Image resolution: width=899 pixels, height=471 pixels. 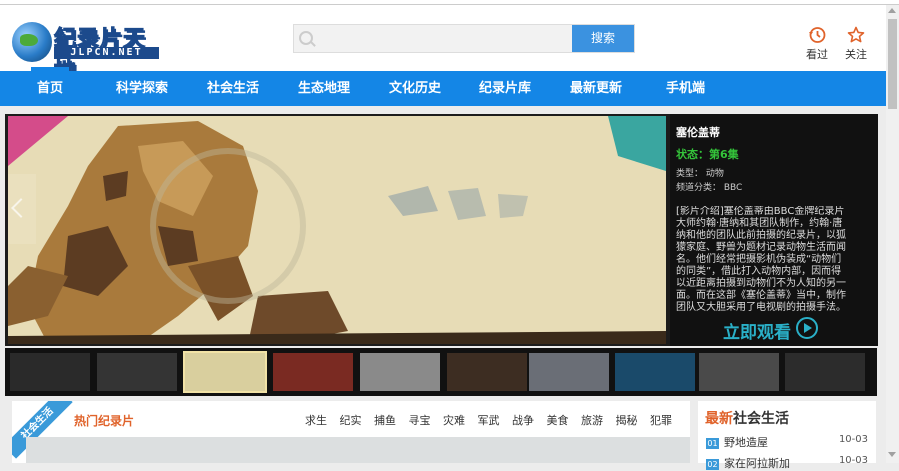 I want to click on tag-link: 灾难, so click(x=454, y=420).